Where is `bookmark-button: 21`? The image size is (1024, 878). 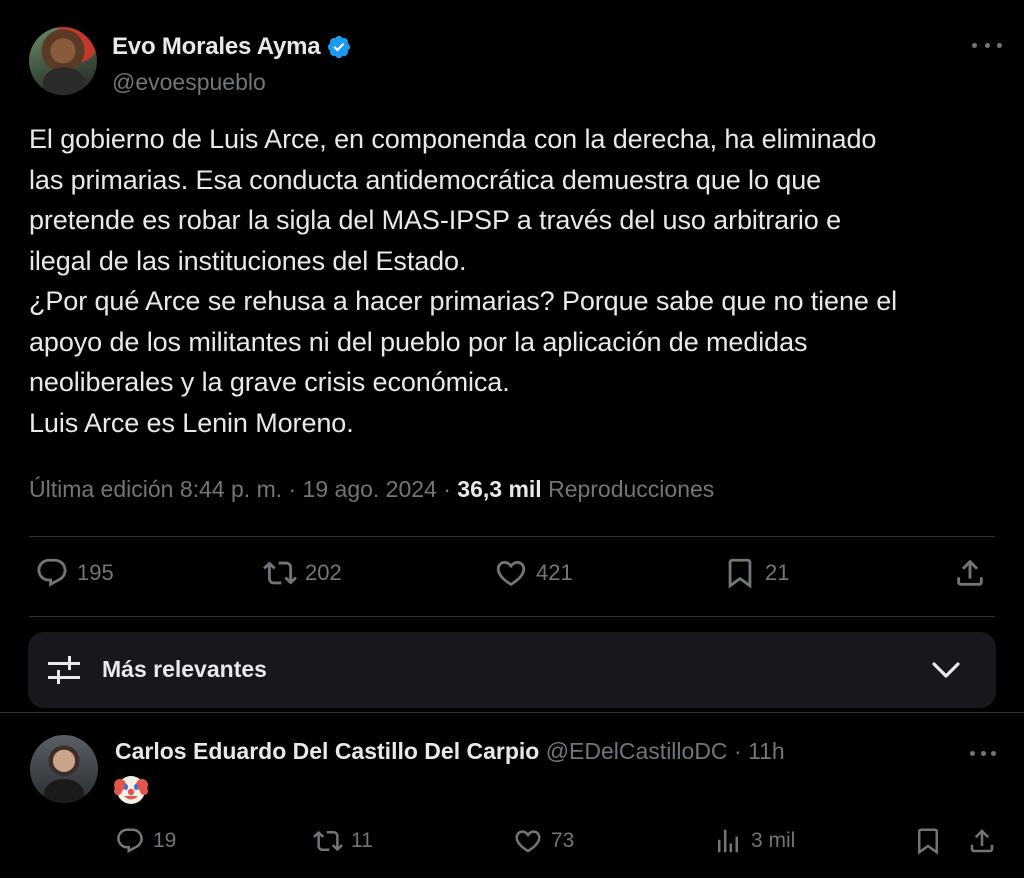
bookmark-button: 21 is located at coordinates (756, 573).